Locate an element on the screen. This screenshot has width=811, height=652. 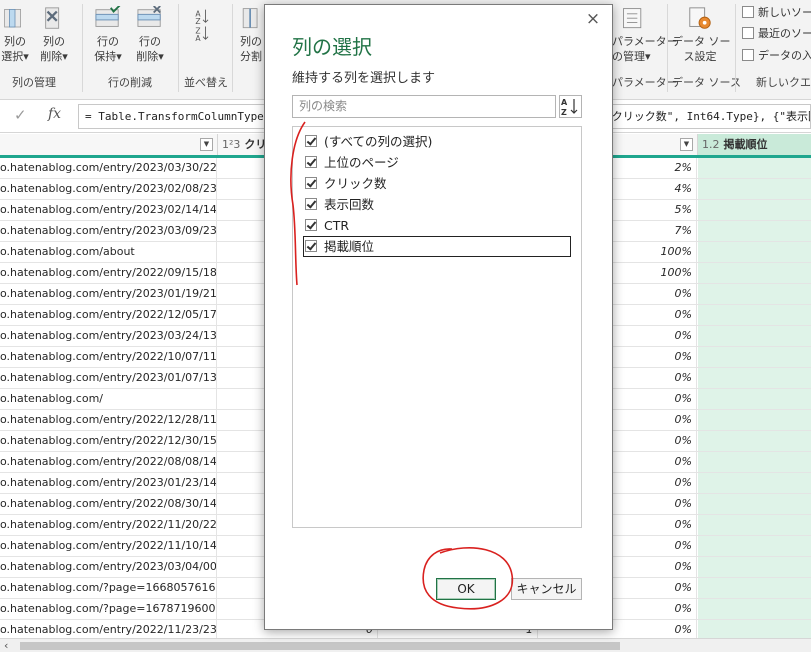
dialog-title: 列の選択 is located at coordinates (332, 47).